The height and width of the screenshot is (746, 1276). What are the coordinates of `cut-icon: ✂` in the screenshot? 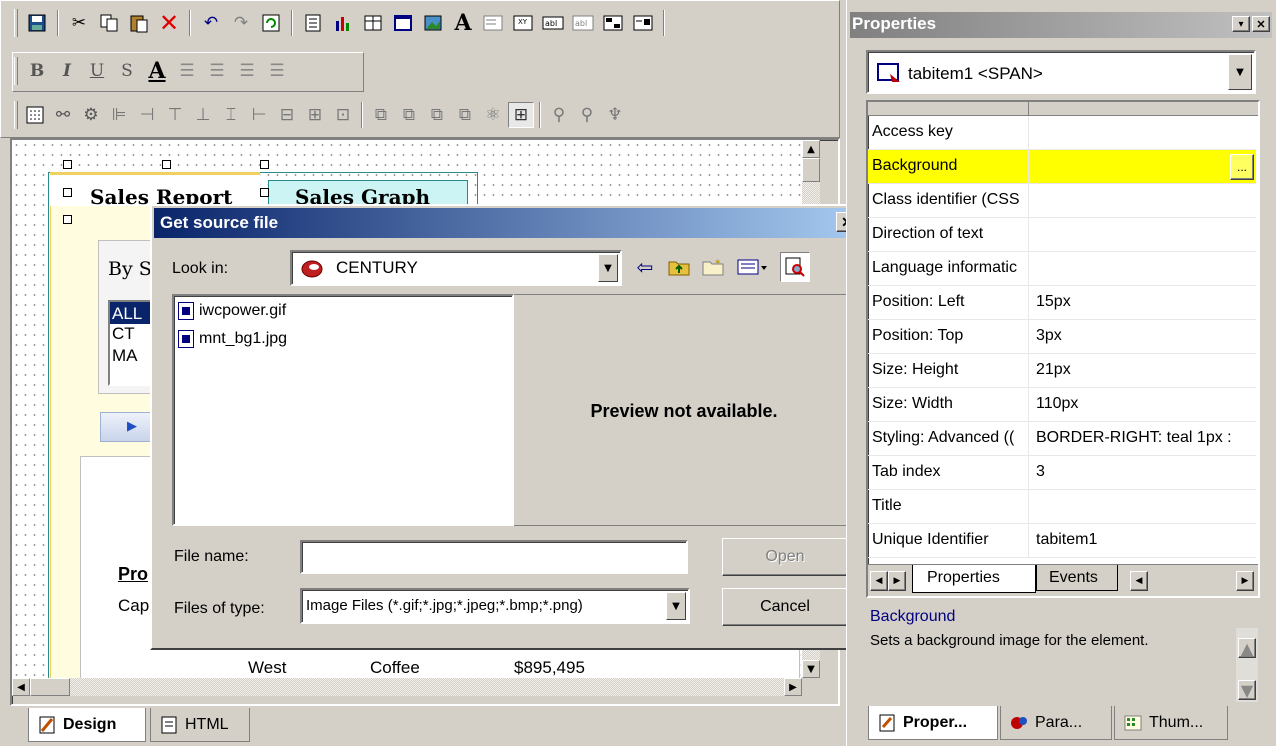 It's located at (79, 23).